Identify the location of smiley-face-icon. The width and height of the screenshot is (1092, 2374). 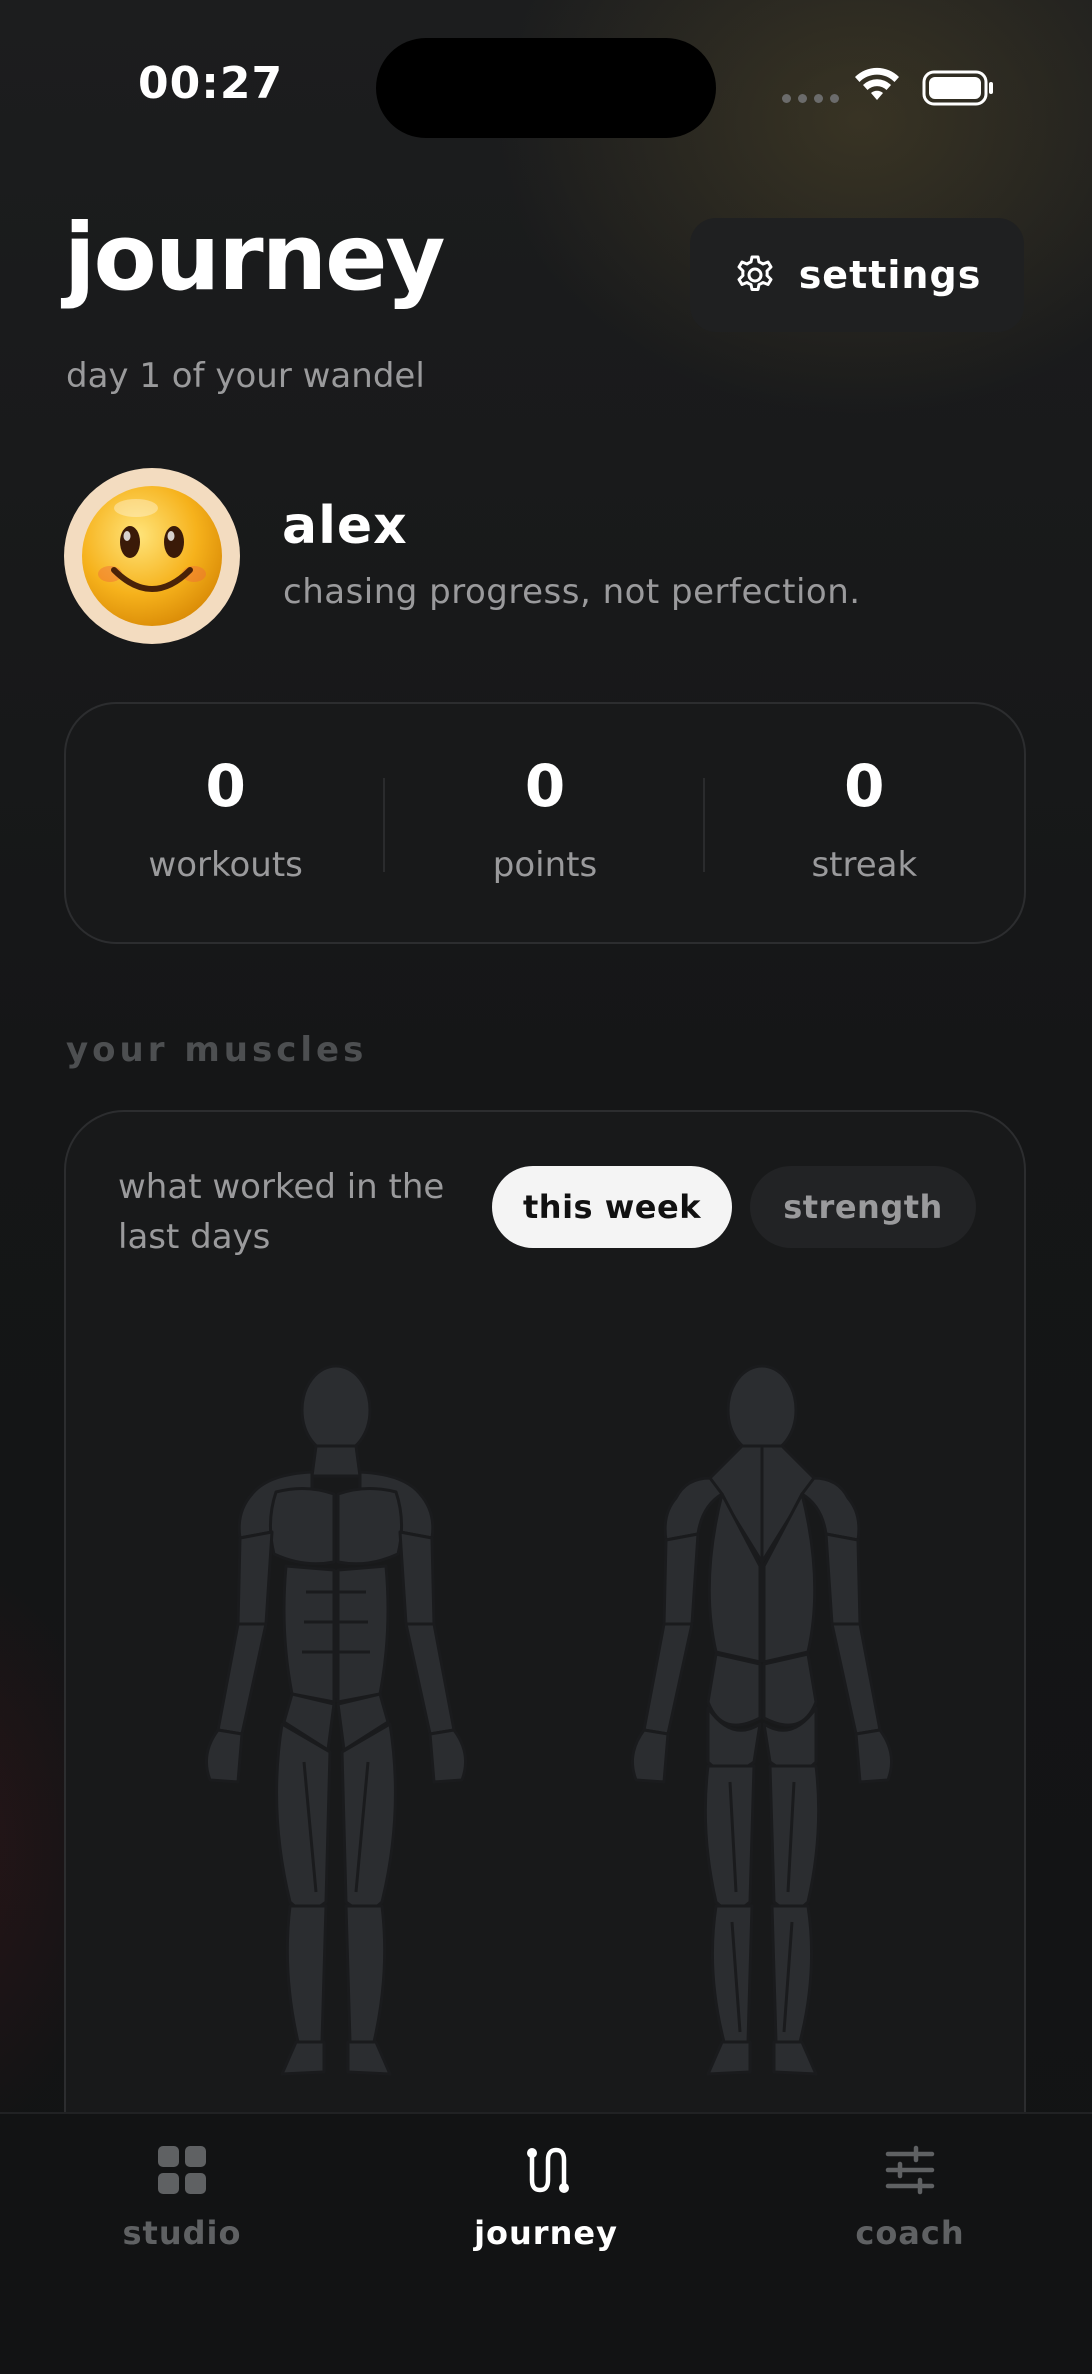
(152, 556).